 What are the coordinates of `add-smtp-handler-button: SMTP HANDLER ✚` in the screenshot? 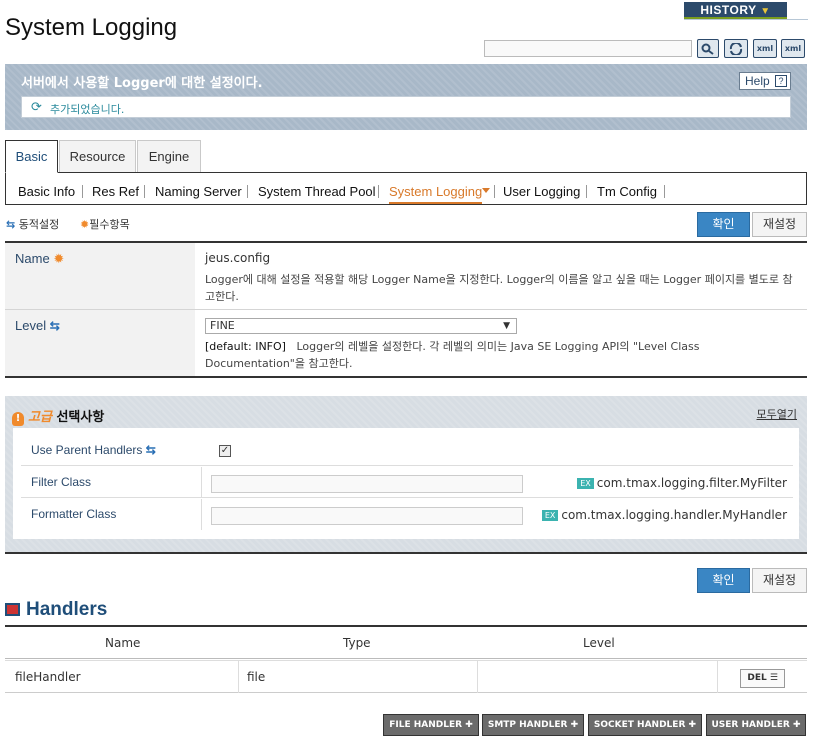 It's located at (533, 725).